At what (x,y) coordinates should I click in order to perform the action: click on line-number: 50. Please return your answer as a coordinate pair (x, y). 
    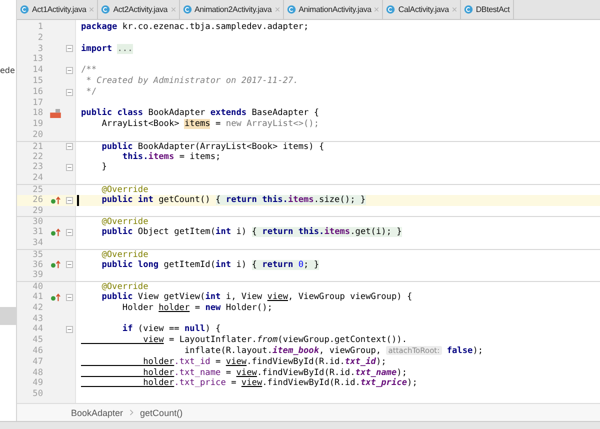
    Looking at the image, I should click on (38, 394).